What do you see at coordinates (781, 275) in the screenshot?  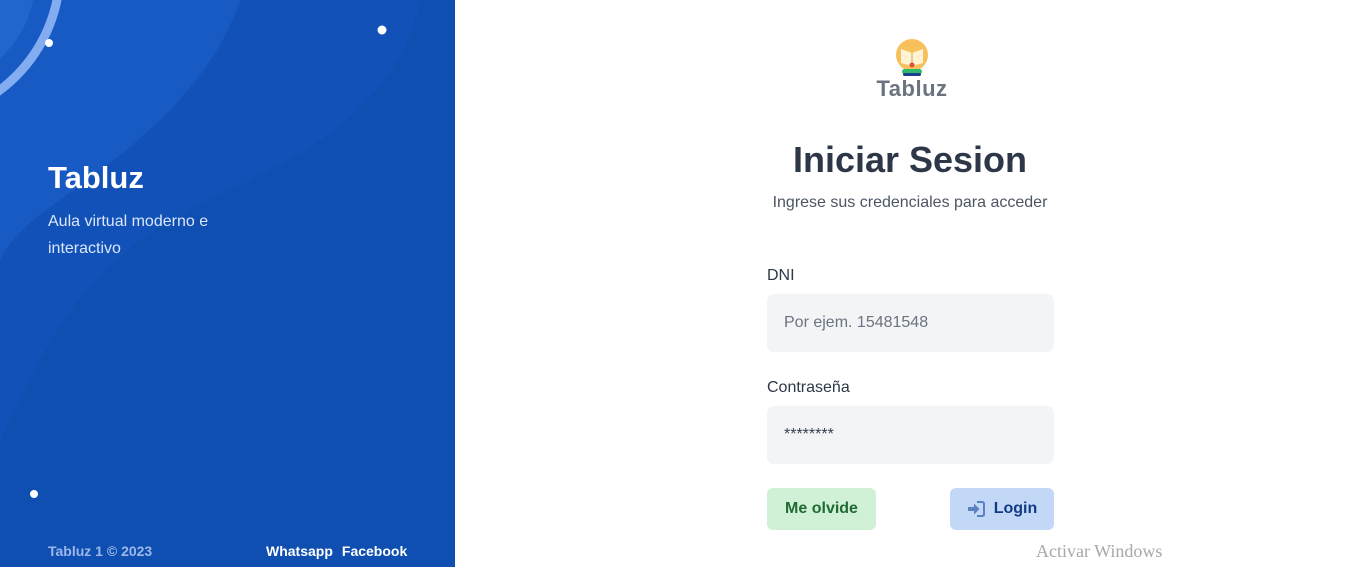 I see `dni-label: DNI` at bounding box center [781, 275].